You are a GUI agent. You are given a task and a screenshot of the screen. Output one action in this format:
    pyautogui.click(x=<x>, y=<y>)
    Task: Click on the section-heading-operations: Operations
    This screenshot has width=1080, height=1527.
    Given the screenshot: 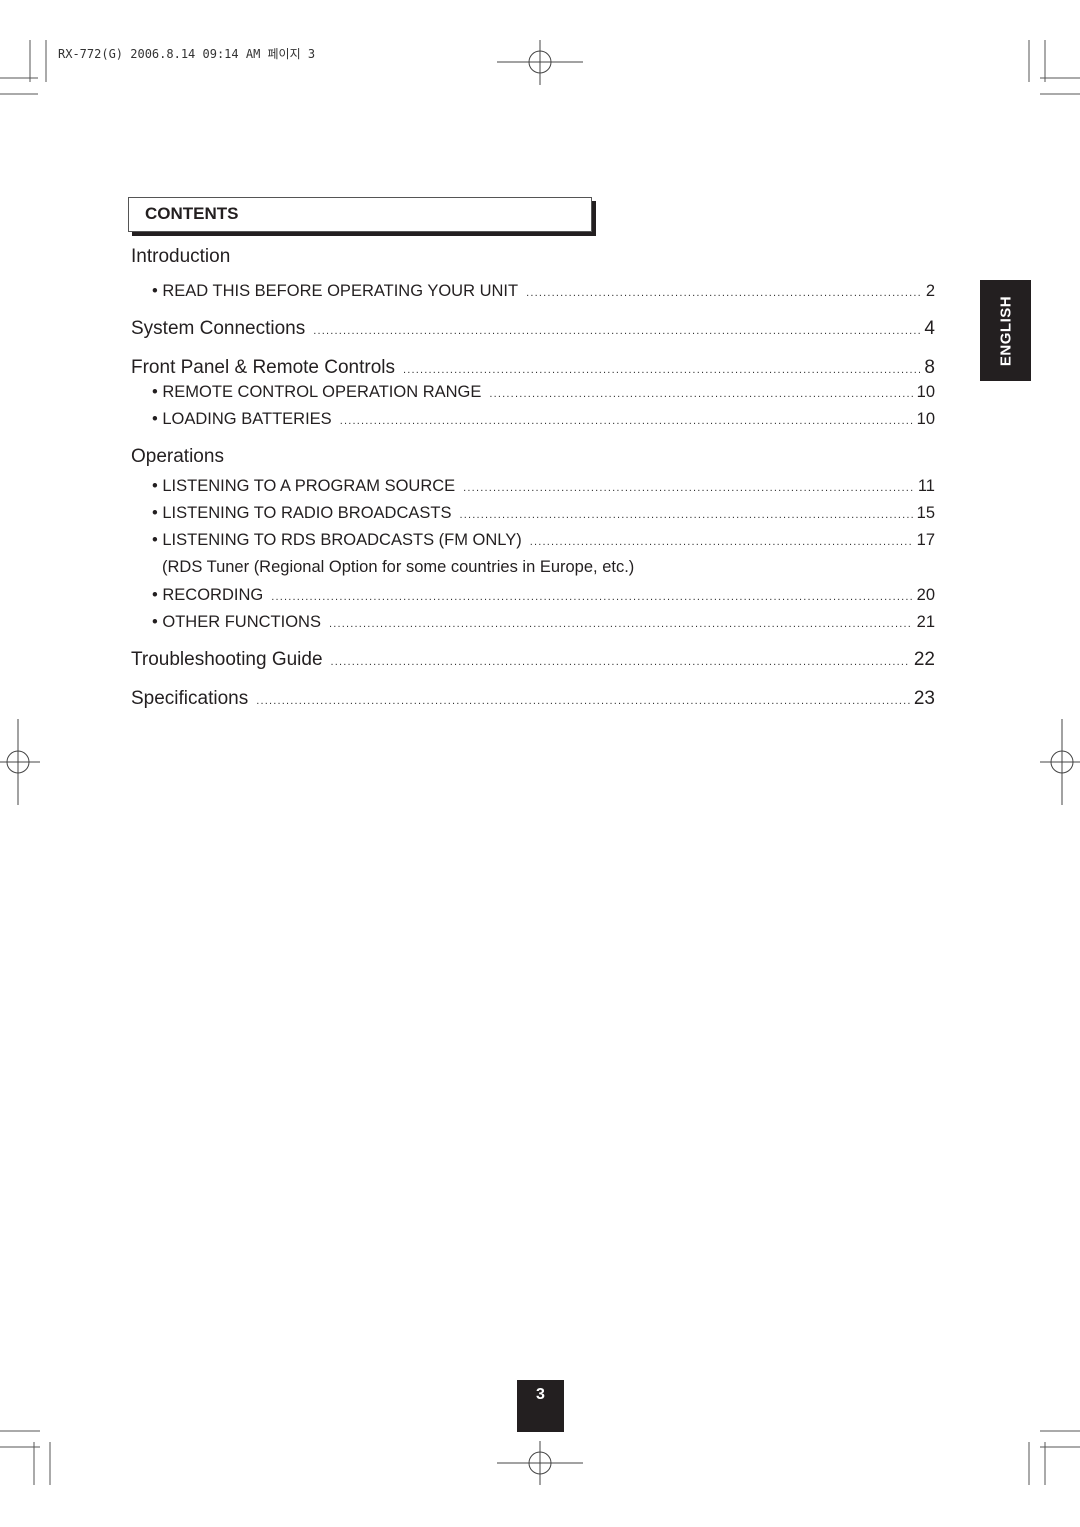 What is the action you would take?
    pyautogui.click(x=177, y=456)
    